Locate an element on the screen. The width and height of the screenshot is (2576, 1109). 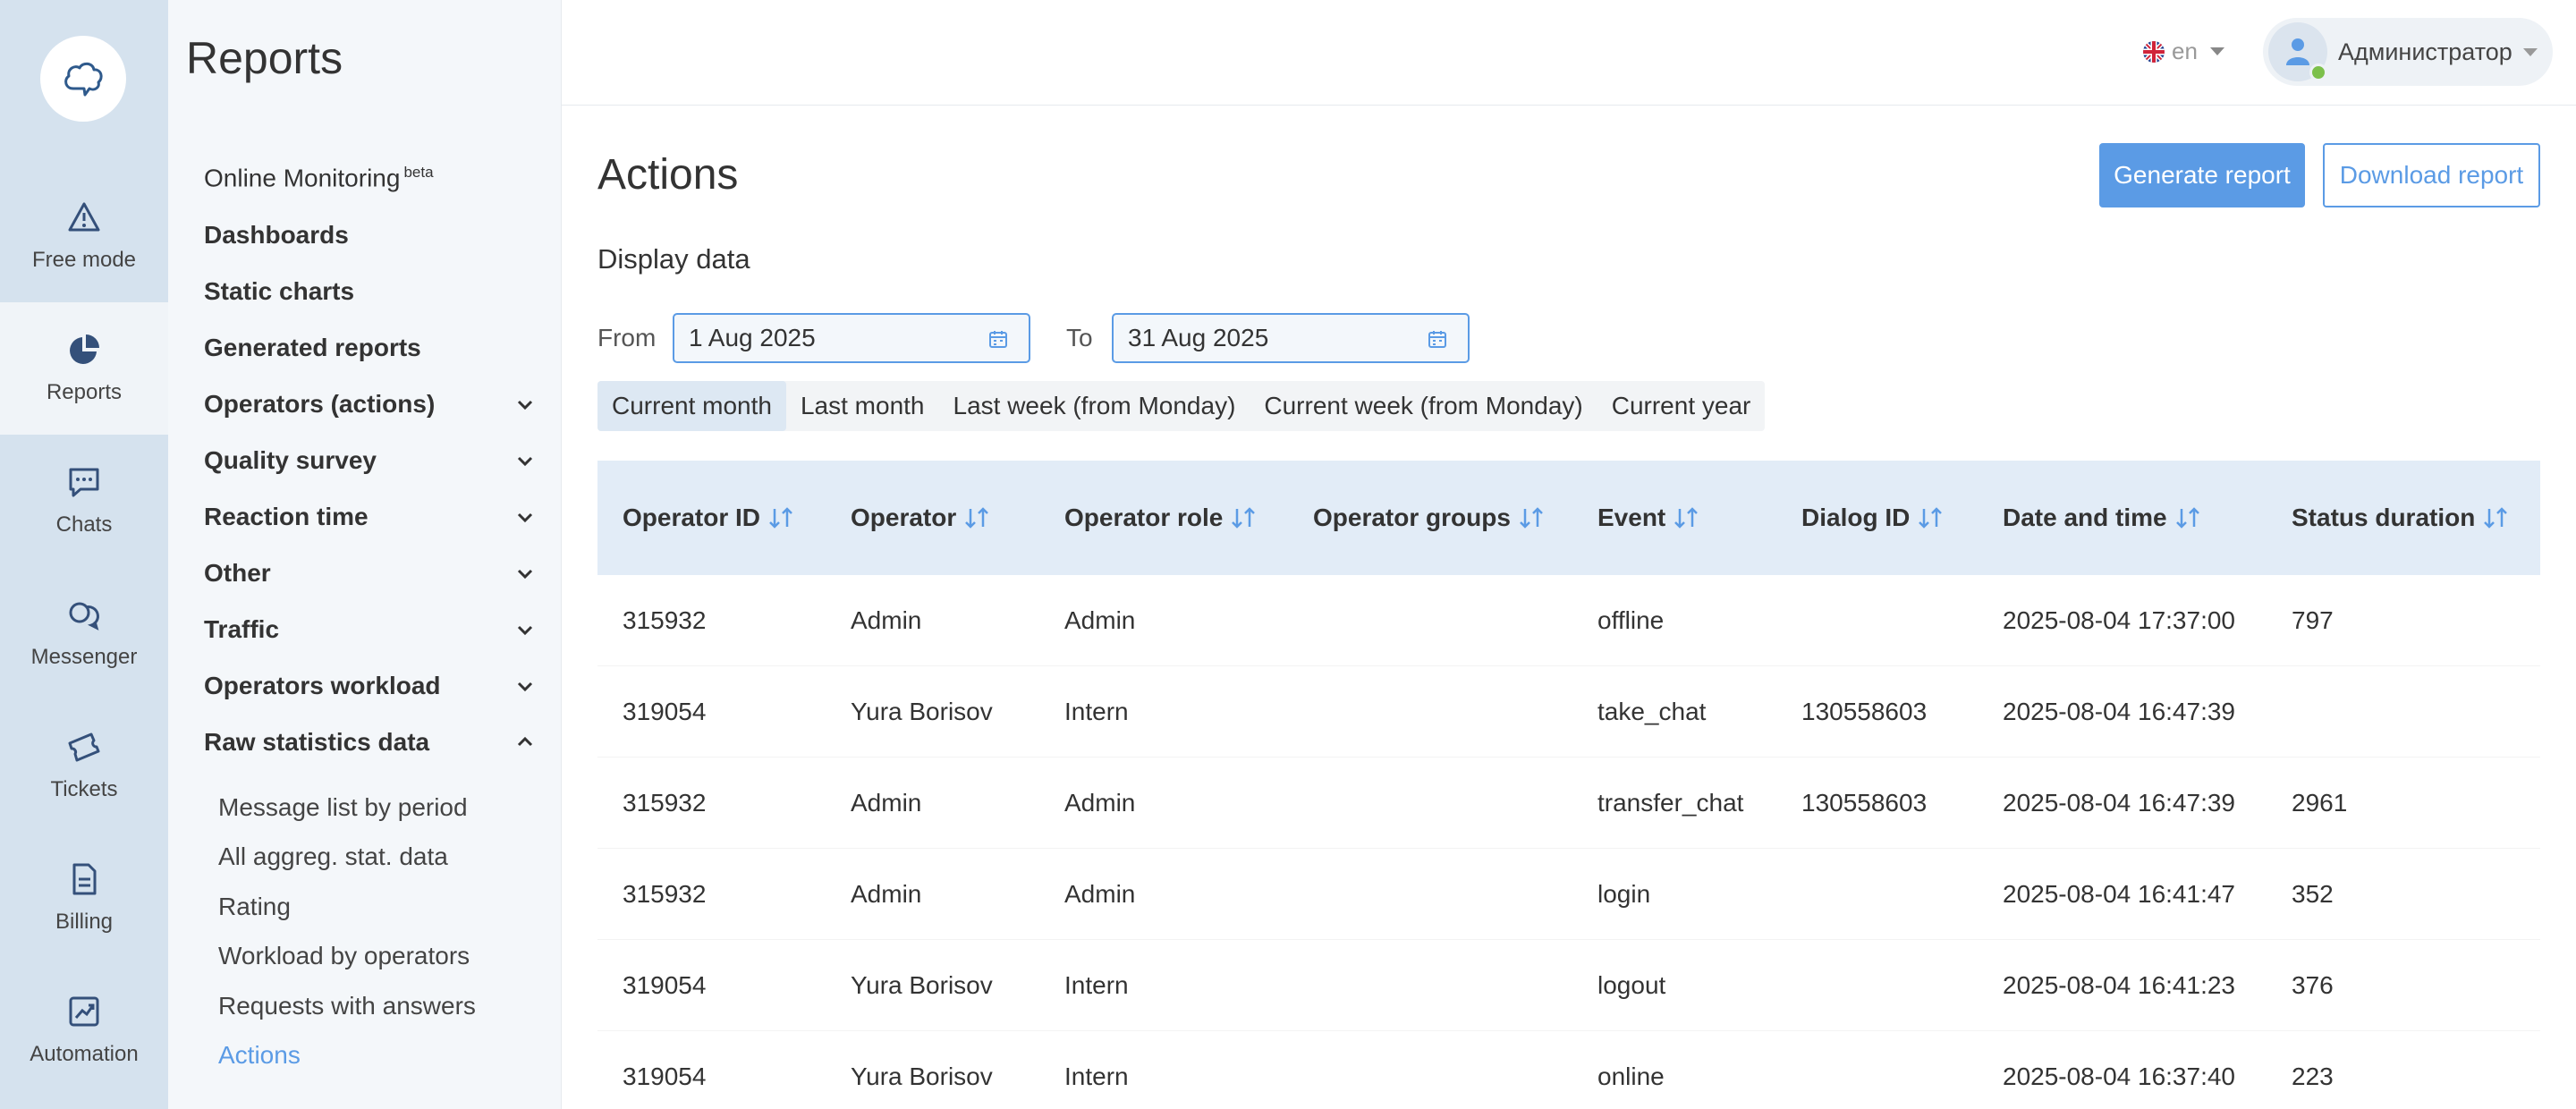
rail-label: Free mode is located at coordinates (84, 260).